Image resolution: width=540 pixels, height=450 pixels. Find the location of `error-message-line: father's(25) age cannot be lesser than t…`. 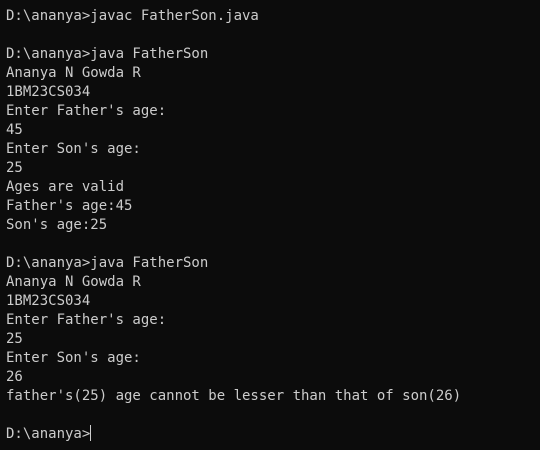

error-message-line: father's(25) age cannot be lesser than t… is located at coordinates (234, 396).